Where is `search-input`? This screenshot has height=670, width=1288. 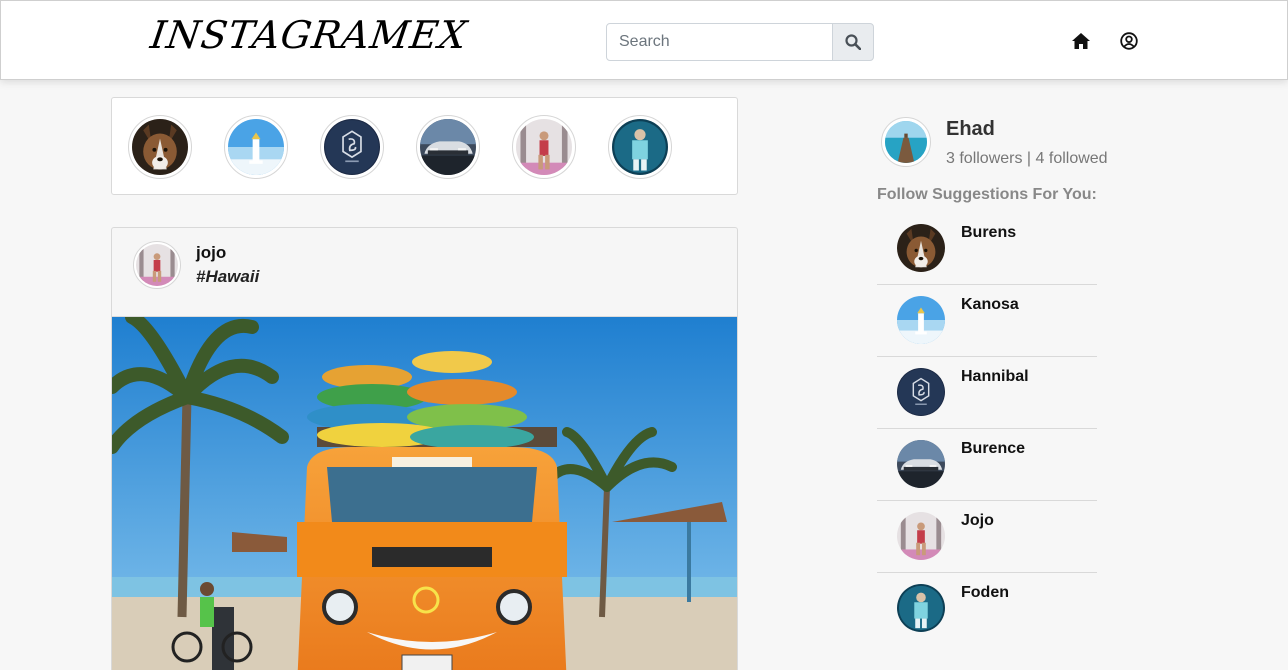
search-input is located at coordinates (719, 42).